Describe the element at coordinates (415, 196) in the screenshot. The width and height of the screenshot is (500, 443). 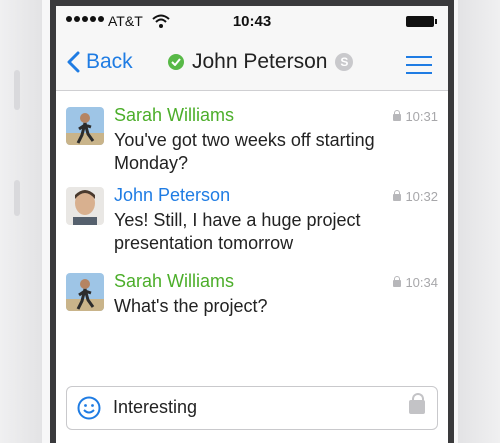
I see `message-time: 10:32` at that location.